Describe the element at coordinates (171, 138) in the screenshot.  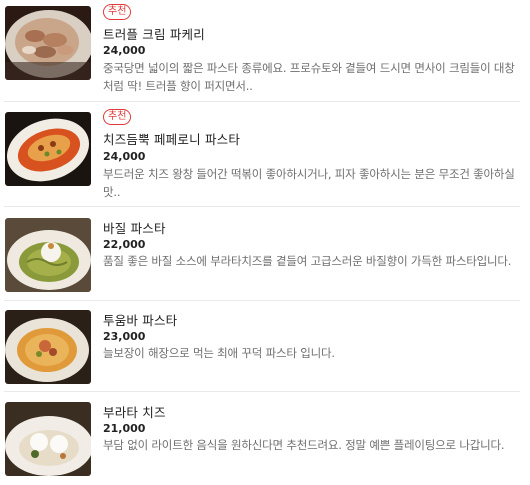
I see `menu-item-name: 치즈듬뿍 페페로니 파스타` at that location.